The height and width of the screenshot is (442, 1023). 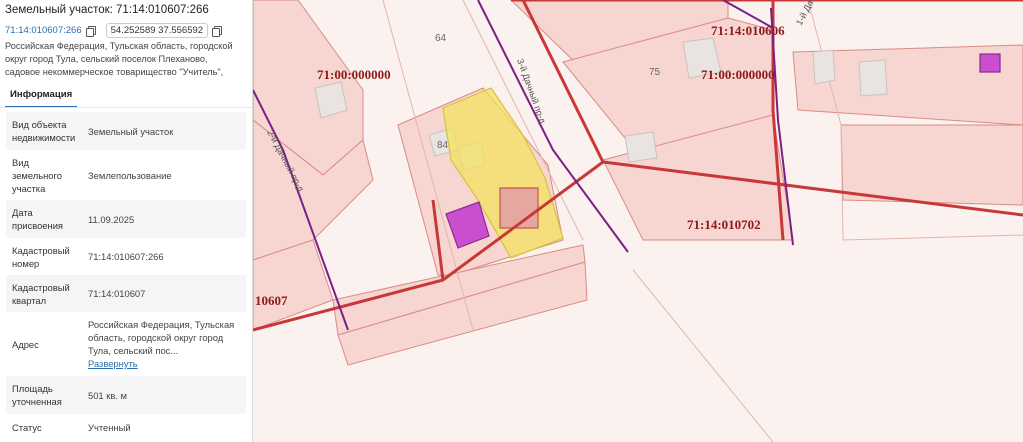 What do you see at coordinates (44, 395) in the screenshot?
I see `property-label: Площадь уточненная` at bounding box center [44, 395].